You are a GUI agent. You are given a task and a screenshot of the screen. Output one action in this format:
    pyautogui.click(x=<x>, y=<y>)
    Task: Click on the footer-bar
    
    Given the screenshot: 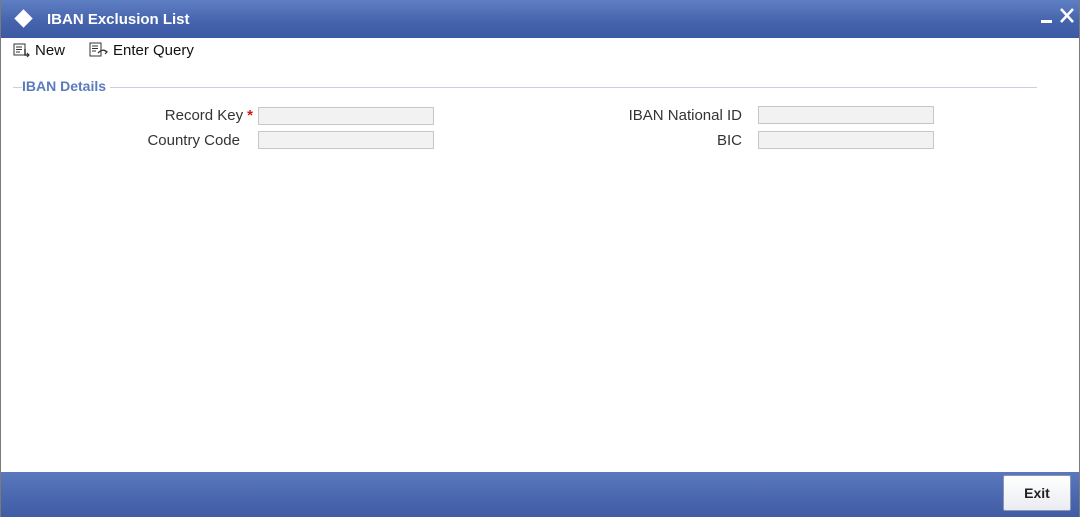 What is the action you would take?
    pyautogui.click(x=540, y=494)
    